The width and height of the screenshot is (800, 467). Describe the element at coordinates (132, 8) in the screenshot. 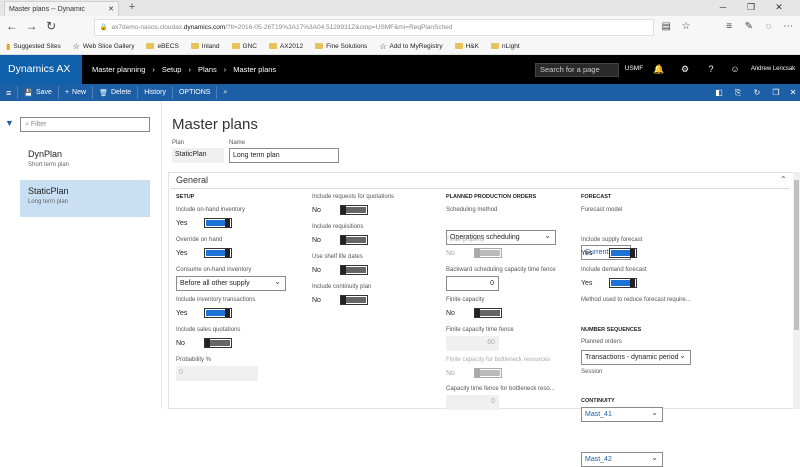

I see `new-tab-icon: +` at that location.